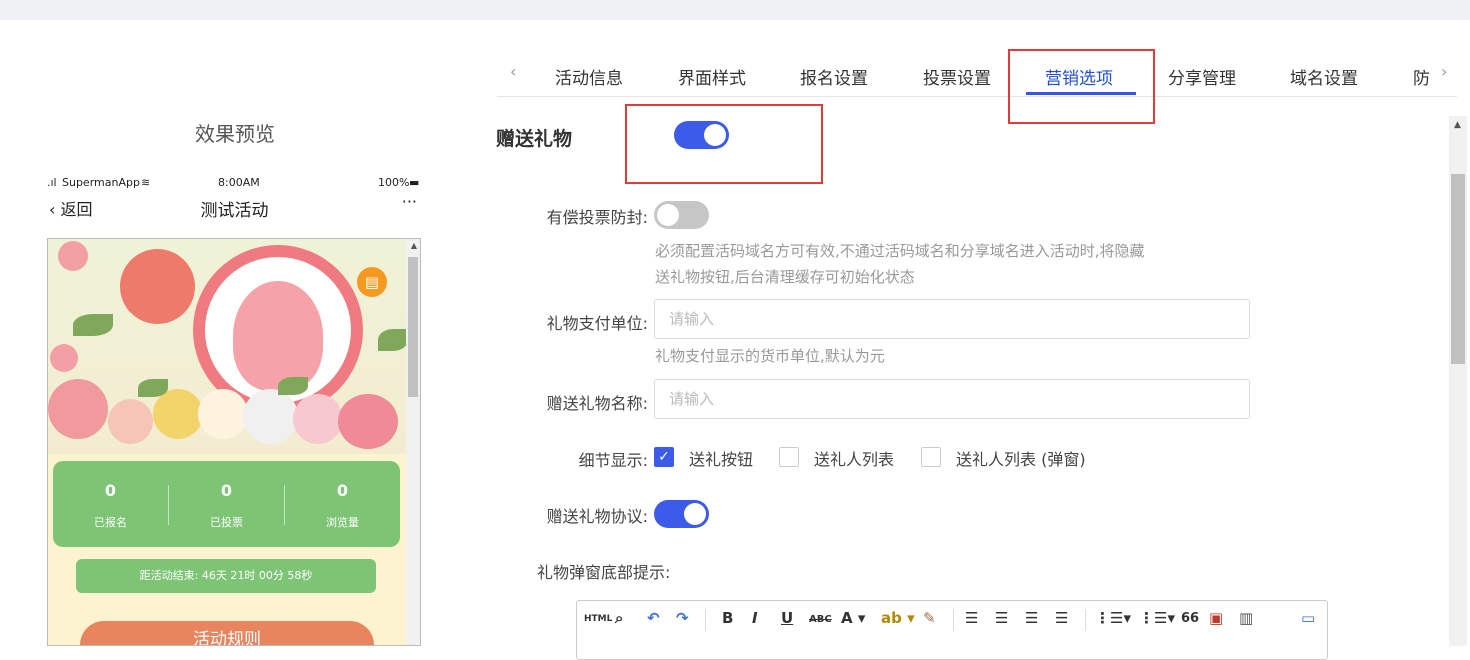 The width and height of the screenshot is (1470, 660). What do you see at coordinates (589, 76) in the screenshot?
I see `tab-activity-info: 活动信息` at bounding box center [589, 76].